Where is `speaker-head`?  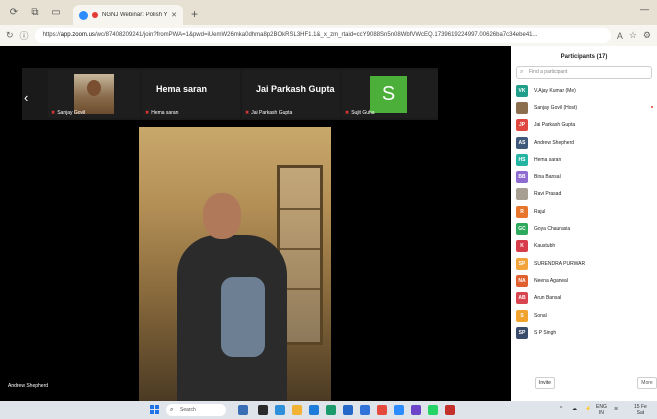
speaker-head is located at coordinates (222, 216).